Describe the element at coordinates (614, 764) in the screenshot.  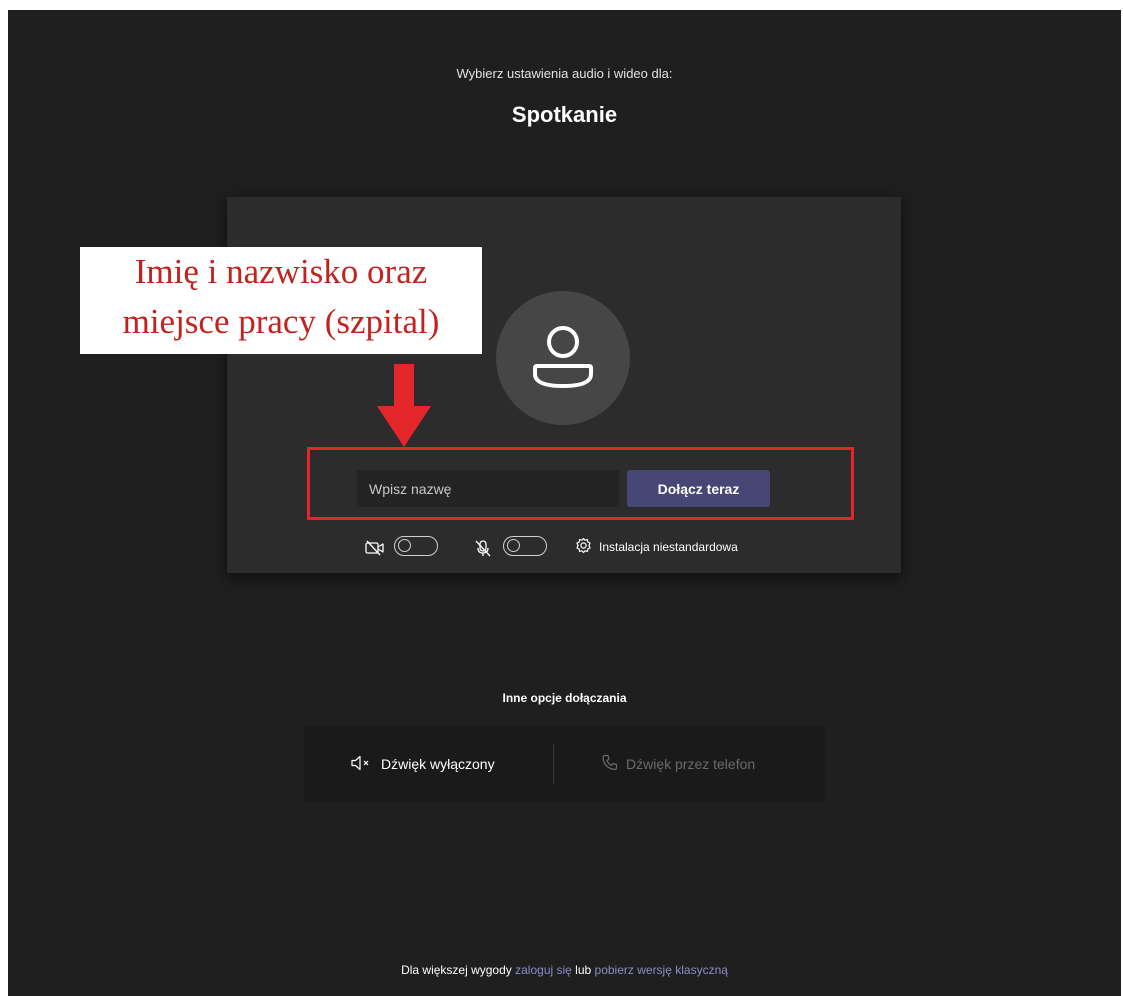
I see `phone-icon` at that location.